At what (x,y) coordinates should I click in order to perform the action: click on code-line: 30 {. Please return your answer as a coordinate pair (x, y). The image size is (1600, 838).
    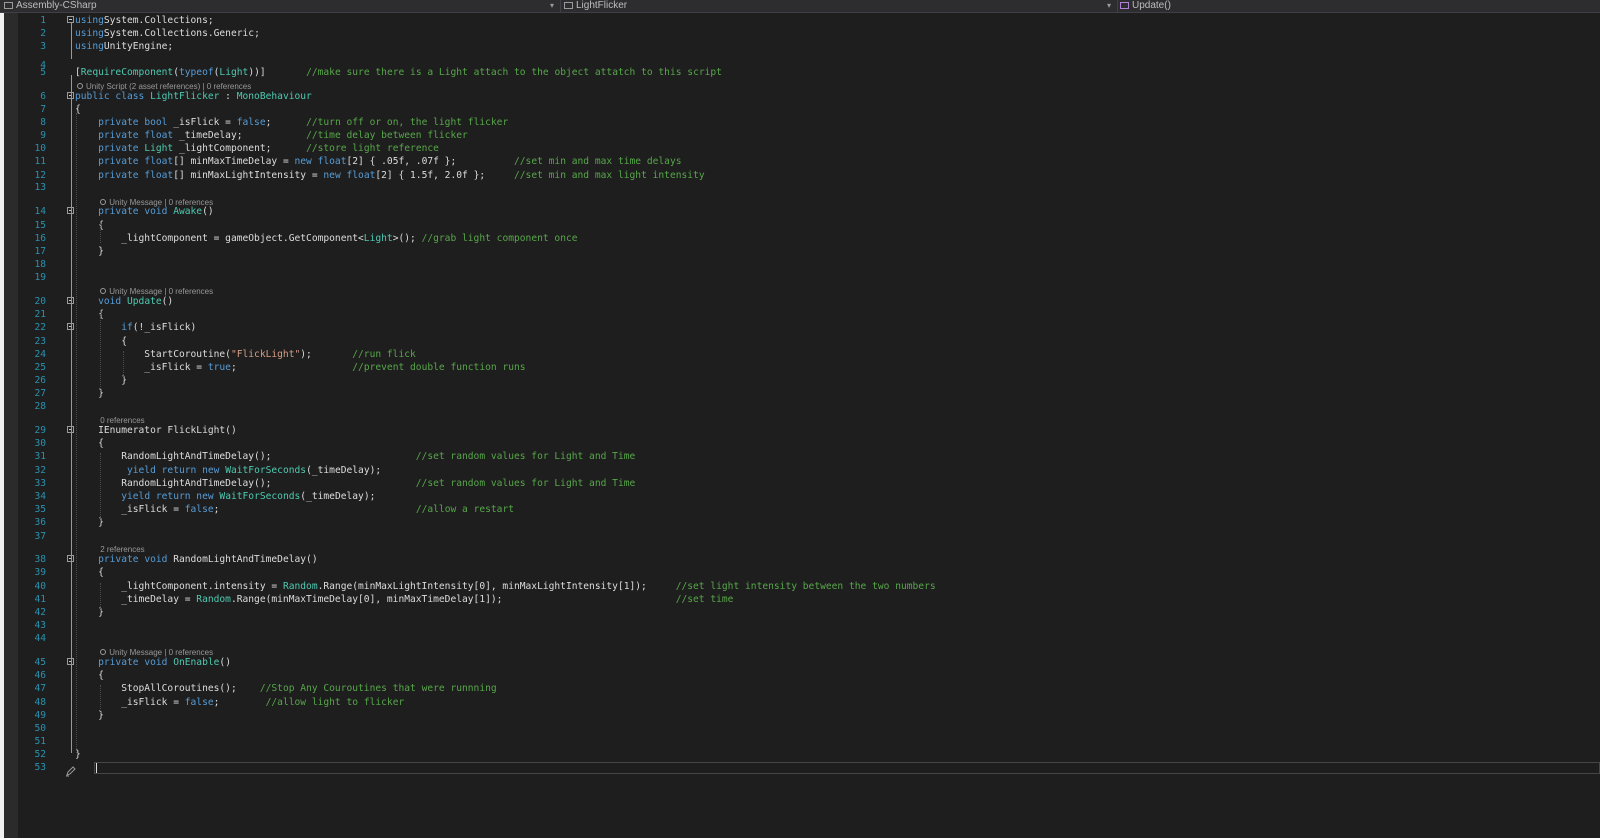
    Looking at the image, I should click on (809, 443).